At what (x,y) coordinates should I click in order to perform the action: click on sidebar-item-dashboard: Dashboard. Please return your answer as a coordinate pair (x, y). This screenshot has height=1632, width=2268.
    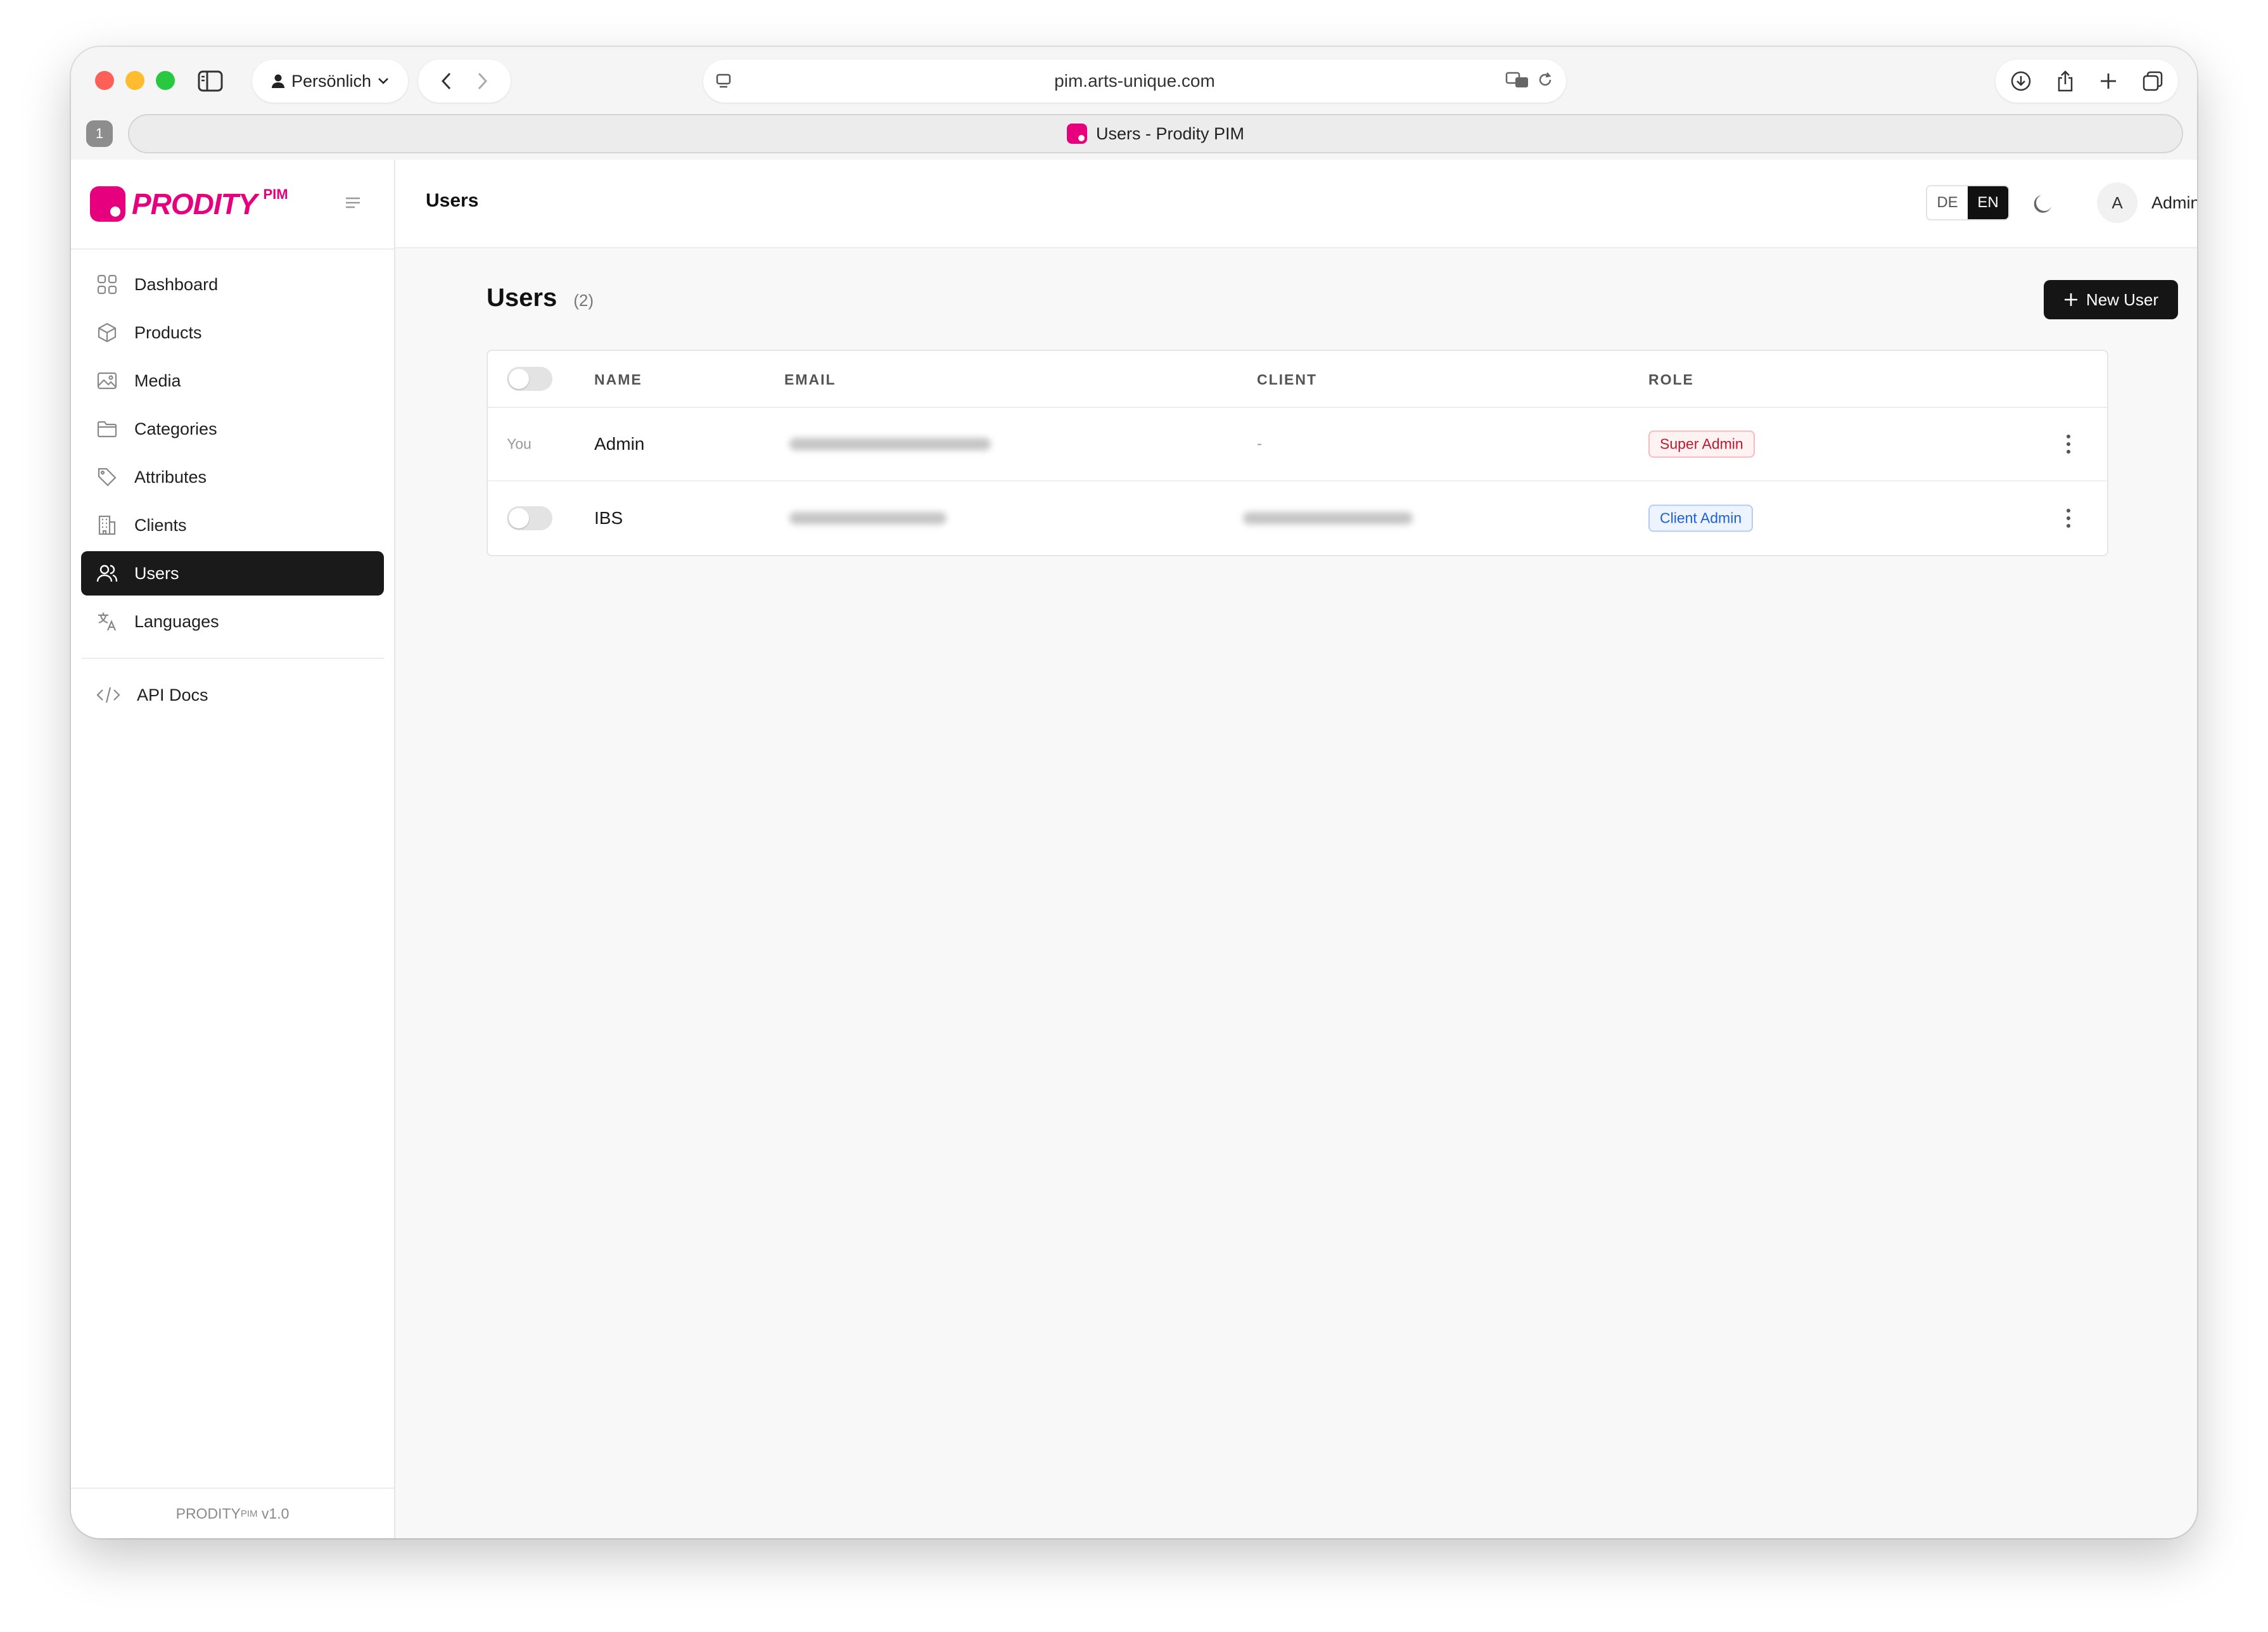
    Looking at the image, I should click on (232, 284).